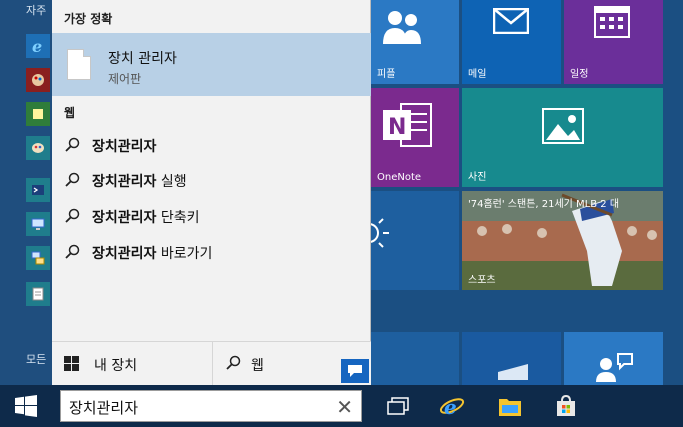 This screenshot has height=427, width=683. What do you see at coordinates (116, 366) in the screenshot?
I see `my-device-label: 내 장치` at bounding box center [116, 366].